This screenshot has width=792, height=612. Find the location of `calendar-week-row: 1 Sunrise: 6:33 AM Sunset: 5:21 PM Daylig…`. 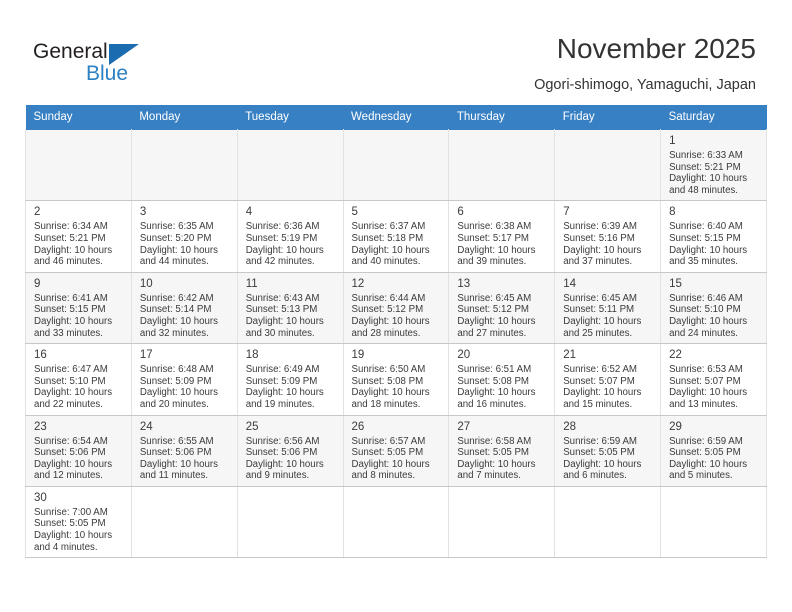

calendar-week-row: 1 Sunrise: 6:33 AM Sunset: 5:21 PM Daylig… is located at coordinates (396, 165).